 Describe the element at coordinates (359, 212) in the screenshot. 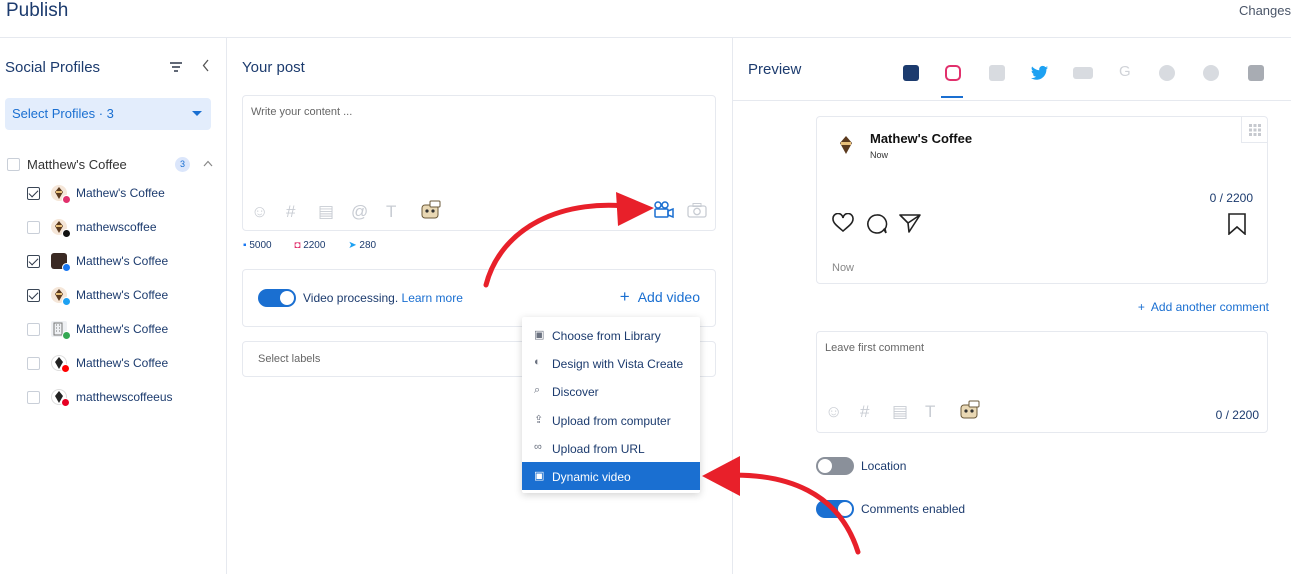

I see `mention-icon: @` at that location.